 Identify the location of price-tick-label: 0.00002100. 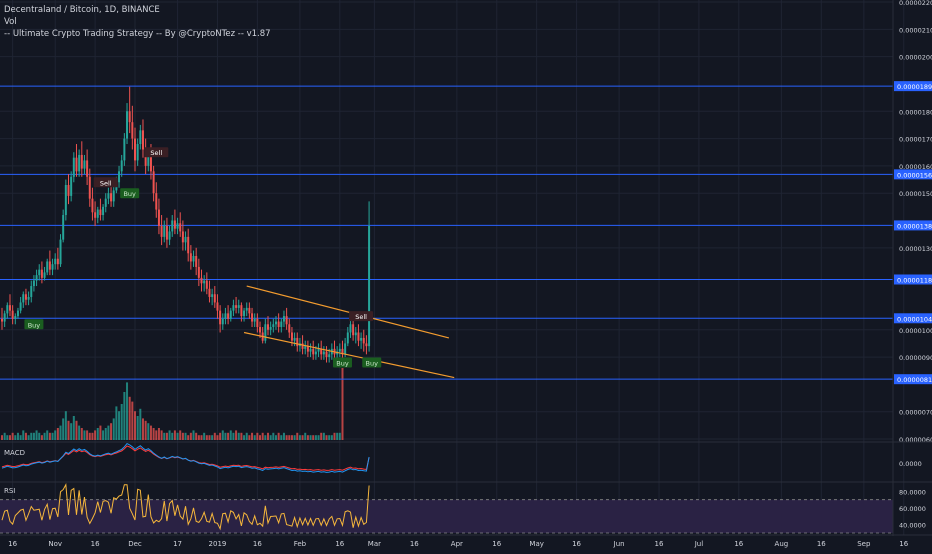
(915, 30).